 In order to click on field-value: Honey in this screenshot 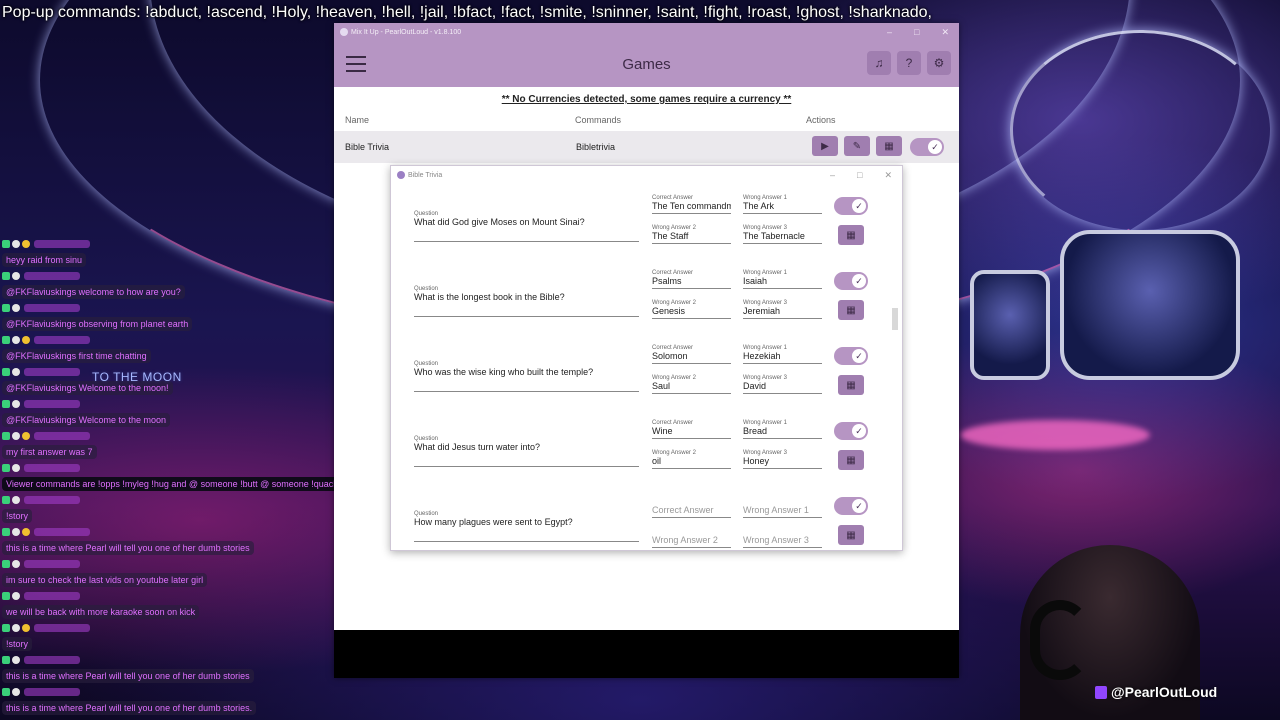, I will do `click(782, 462)`.